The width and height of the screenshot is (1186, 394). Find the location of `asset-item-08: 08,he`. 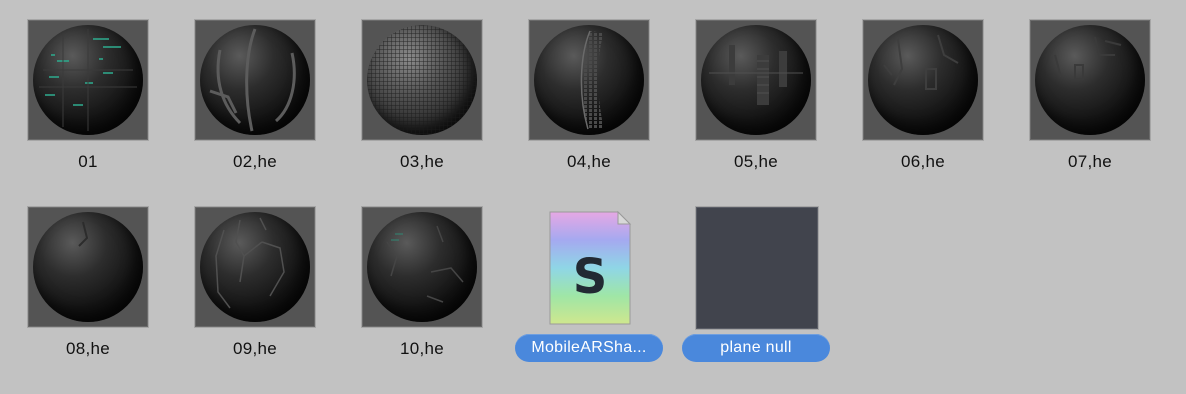

asset-item-08: 08,he is located at coordinates (88, 287).